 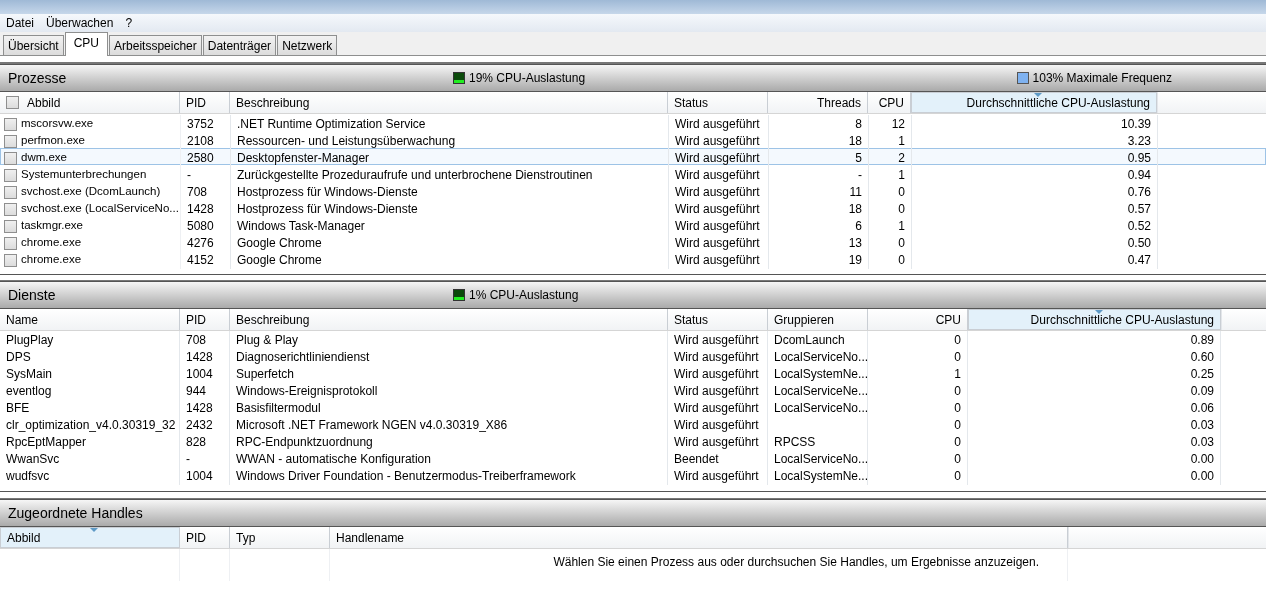 I want to click on table-cell-text: 2108, so click(x=200, y=141).